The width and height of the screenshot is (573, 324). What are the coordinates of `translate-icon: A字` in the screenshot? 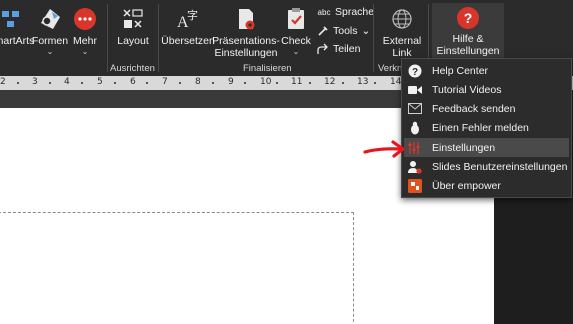 It's located at (188, 19).